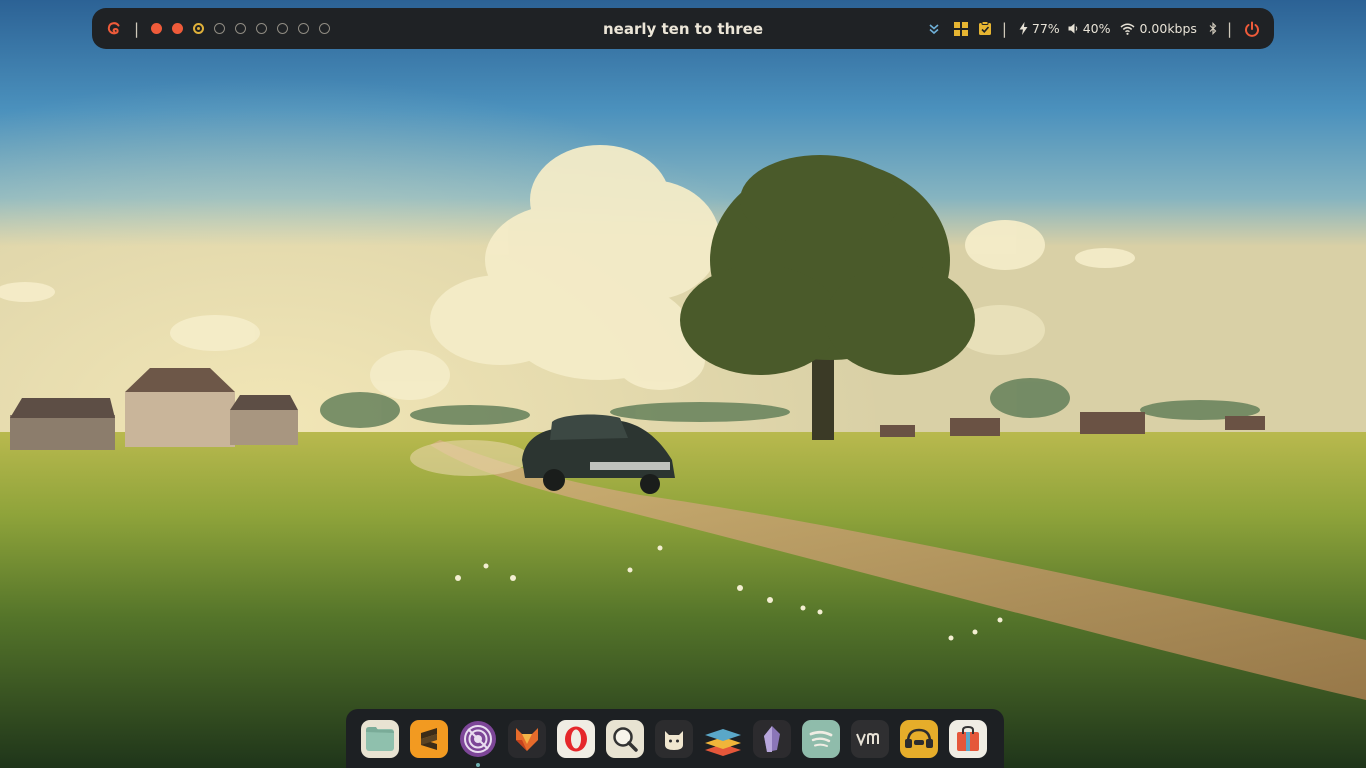 The image size is (1366, 768). I want to click on magnifier-icon, so click(625, 739).